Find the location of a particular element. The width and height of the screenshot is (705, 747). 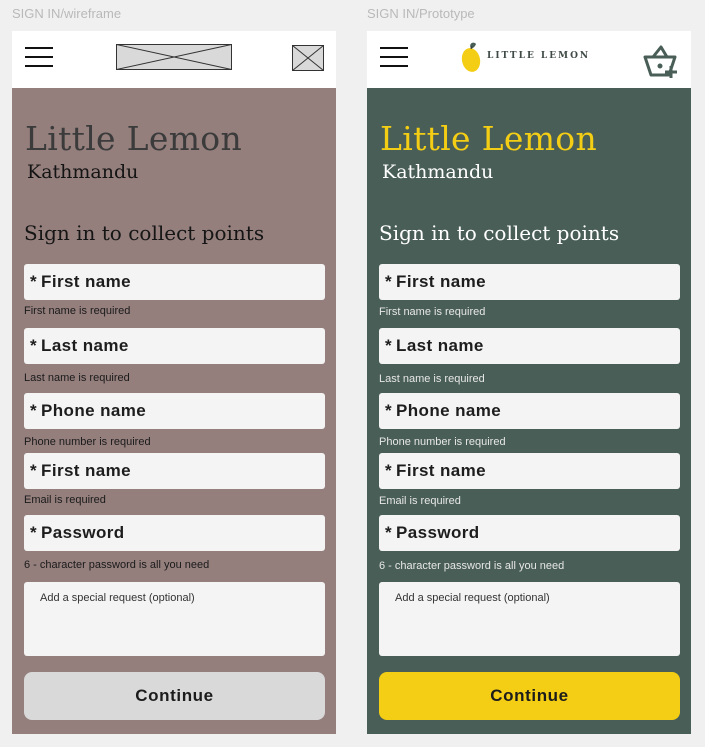

lemon-logo-icon is located at coordinates (471, 57).